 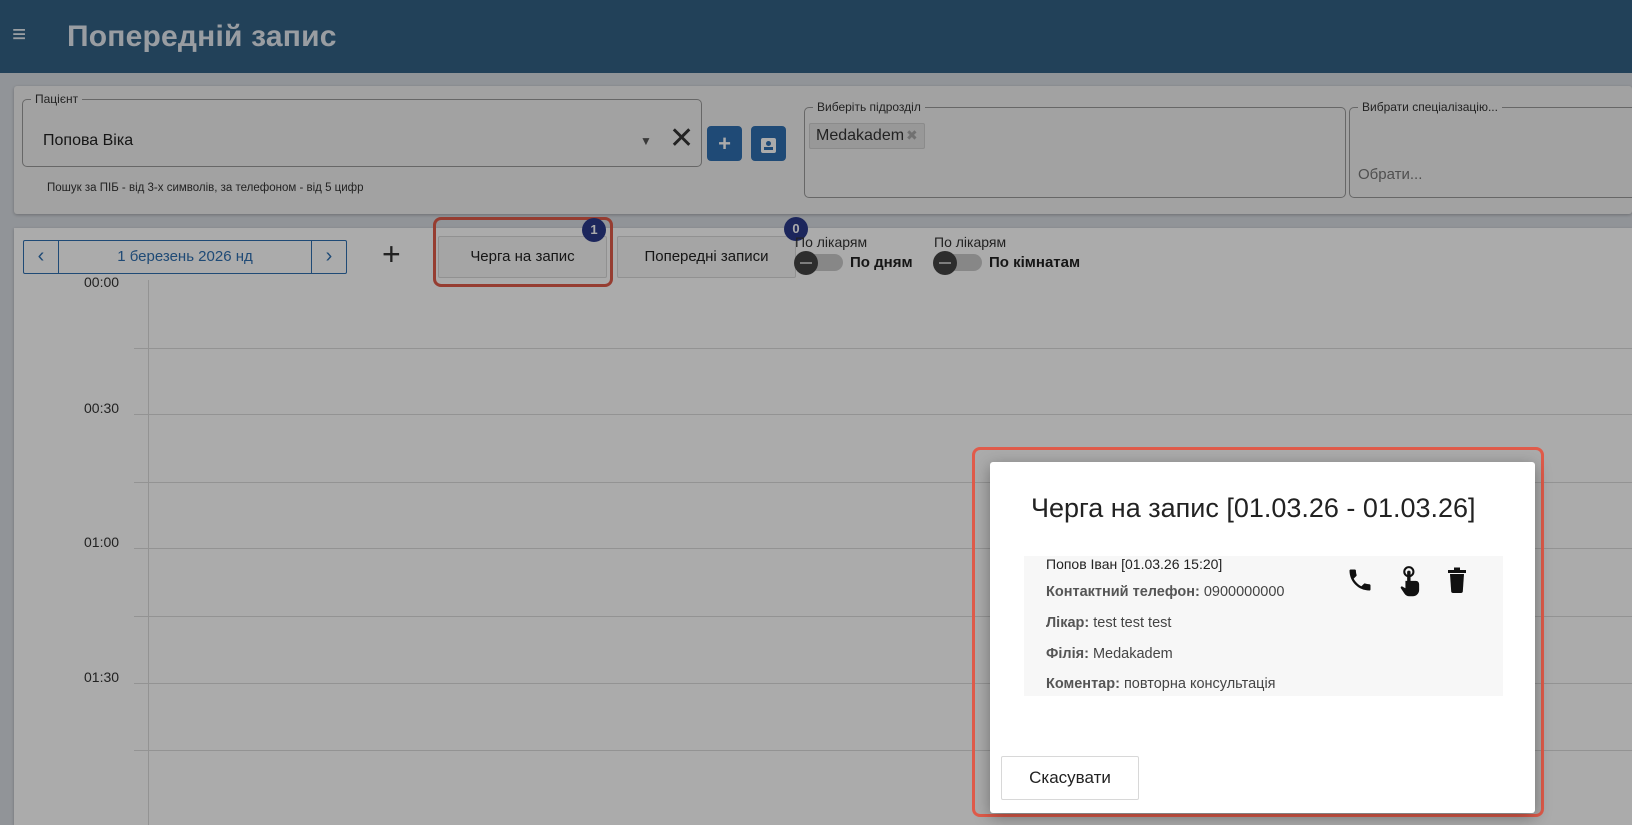 I want to click on entry-branch-row: Філія: Medakadem, so click(x=1109, y=654).